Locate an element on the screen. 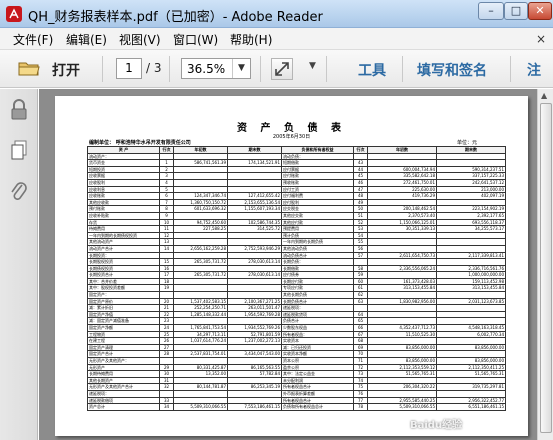  table-cell: 其他流动负债 is located at coordinates (317, 248).